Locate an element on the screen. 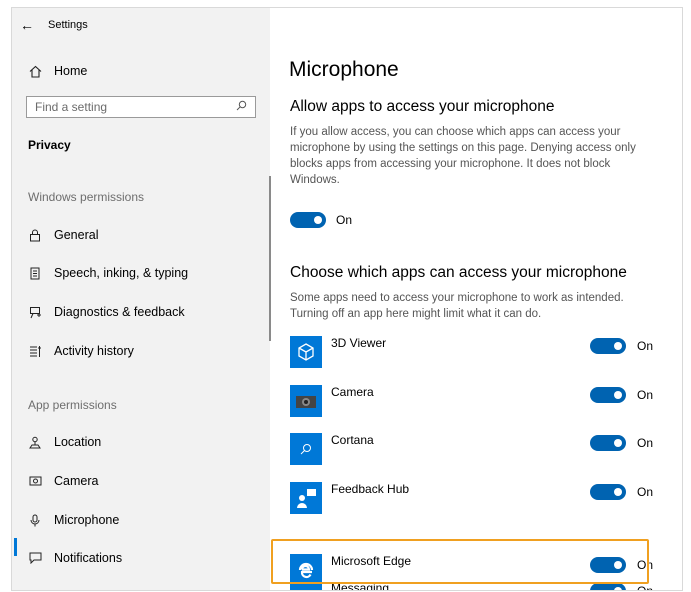  back-arrow-icon: ← is located at coordinates (27, 25).